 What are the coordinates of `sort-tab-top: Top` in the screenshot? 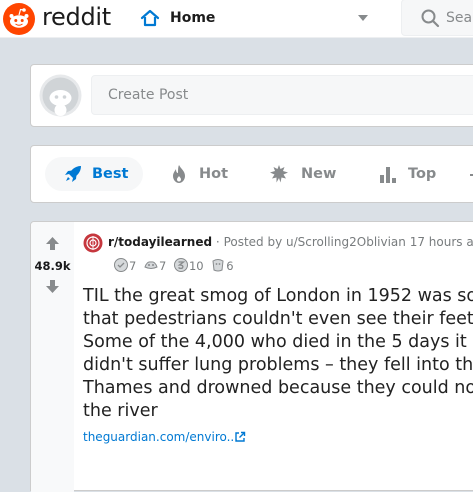 It's located at (408, 174).